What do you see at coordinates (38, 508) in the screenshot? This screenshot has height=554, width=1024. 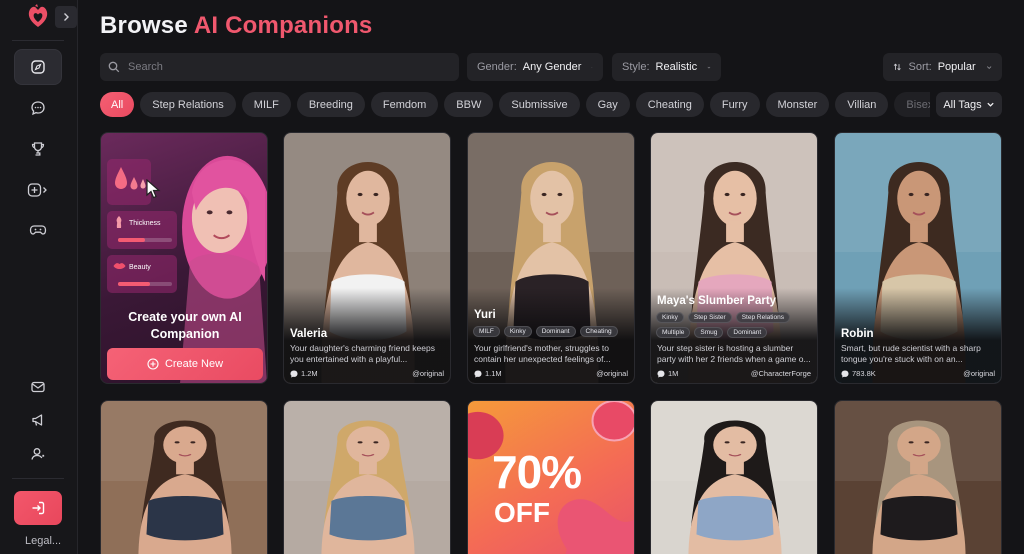 I see `login-button` at bounding box center [38, 508].